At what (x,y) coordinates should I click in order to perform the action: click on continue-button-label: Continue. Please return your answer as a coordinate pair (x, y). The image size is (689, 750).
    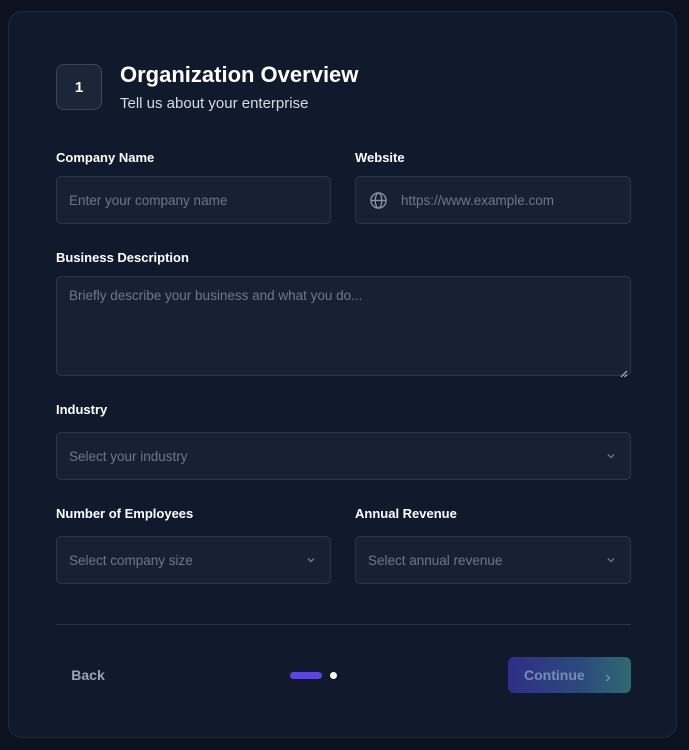
    Looking at the image, I should click on (554, 675).